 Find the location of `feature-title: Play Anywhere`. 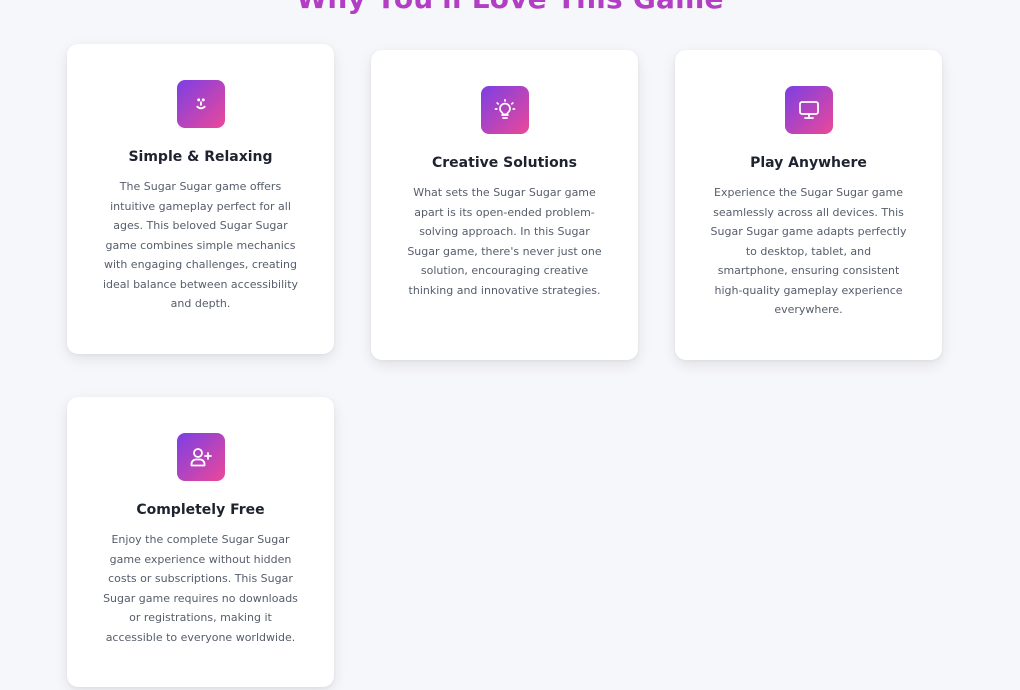

feature-title: Play Anywhere is located at coordinates (808, 163).